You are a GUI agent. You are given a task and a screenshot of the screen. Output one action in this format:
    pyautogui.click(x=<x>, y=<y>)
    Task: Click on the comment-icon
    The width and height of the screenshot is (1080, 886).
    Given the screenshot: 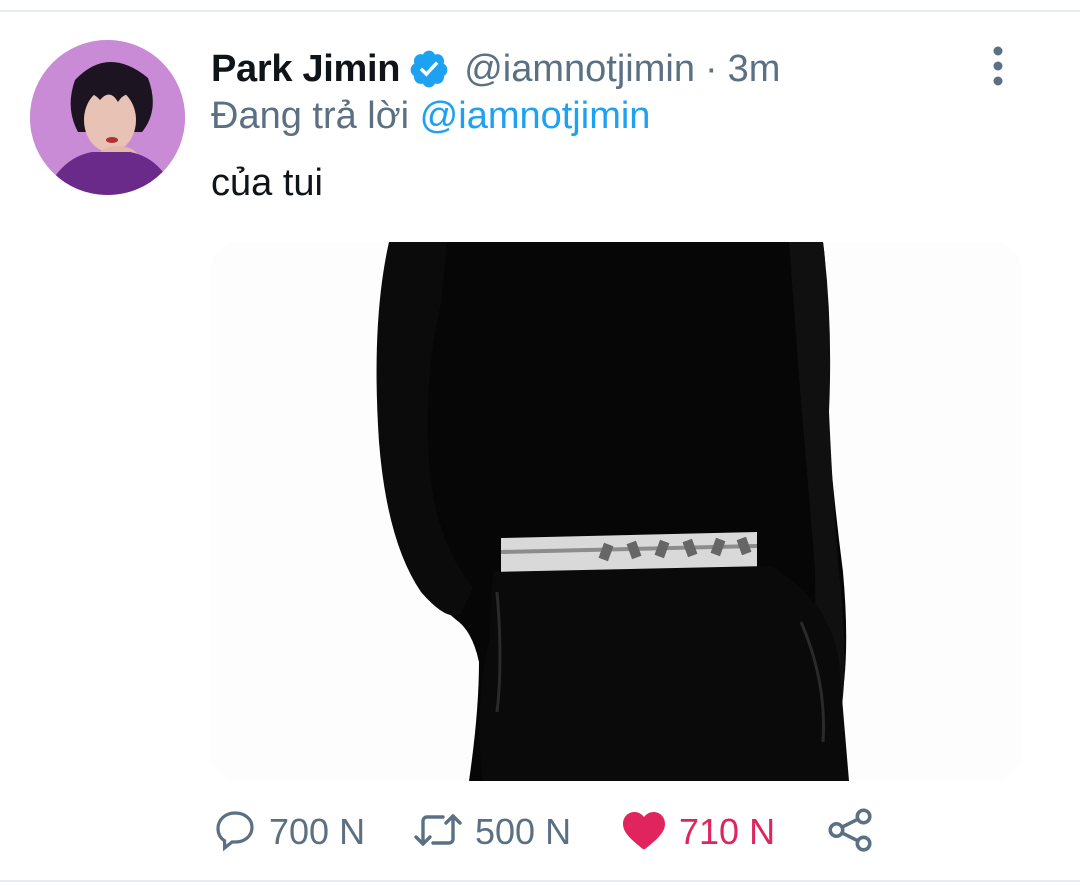 What is the action you would take?
    pyautogui.click(x=235, y=832)
    